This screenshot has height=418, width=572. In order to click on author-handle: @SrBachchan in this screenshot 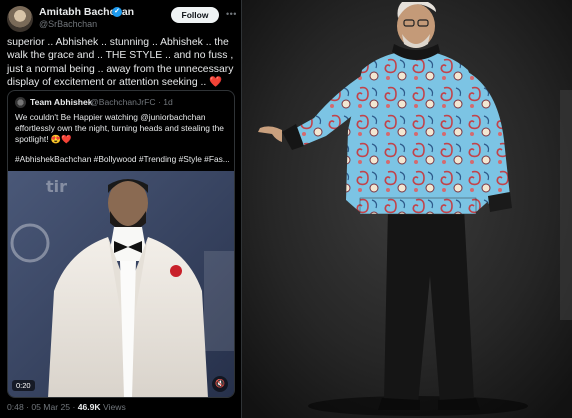, I will do `click(68, 24)`.